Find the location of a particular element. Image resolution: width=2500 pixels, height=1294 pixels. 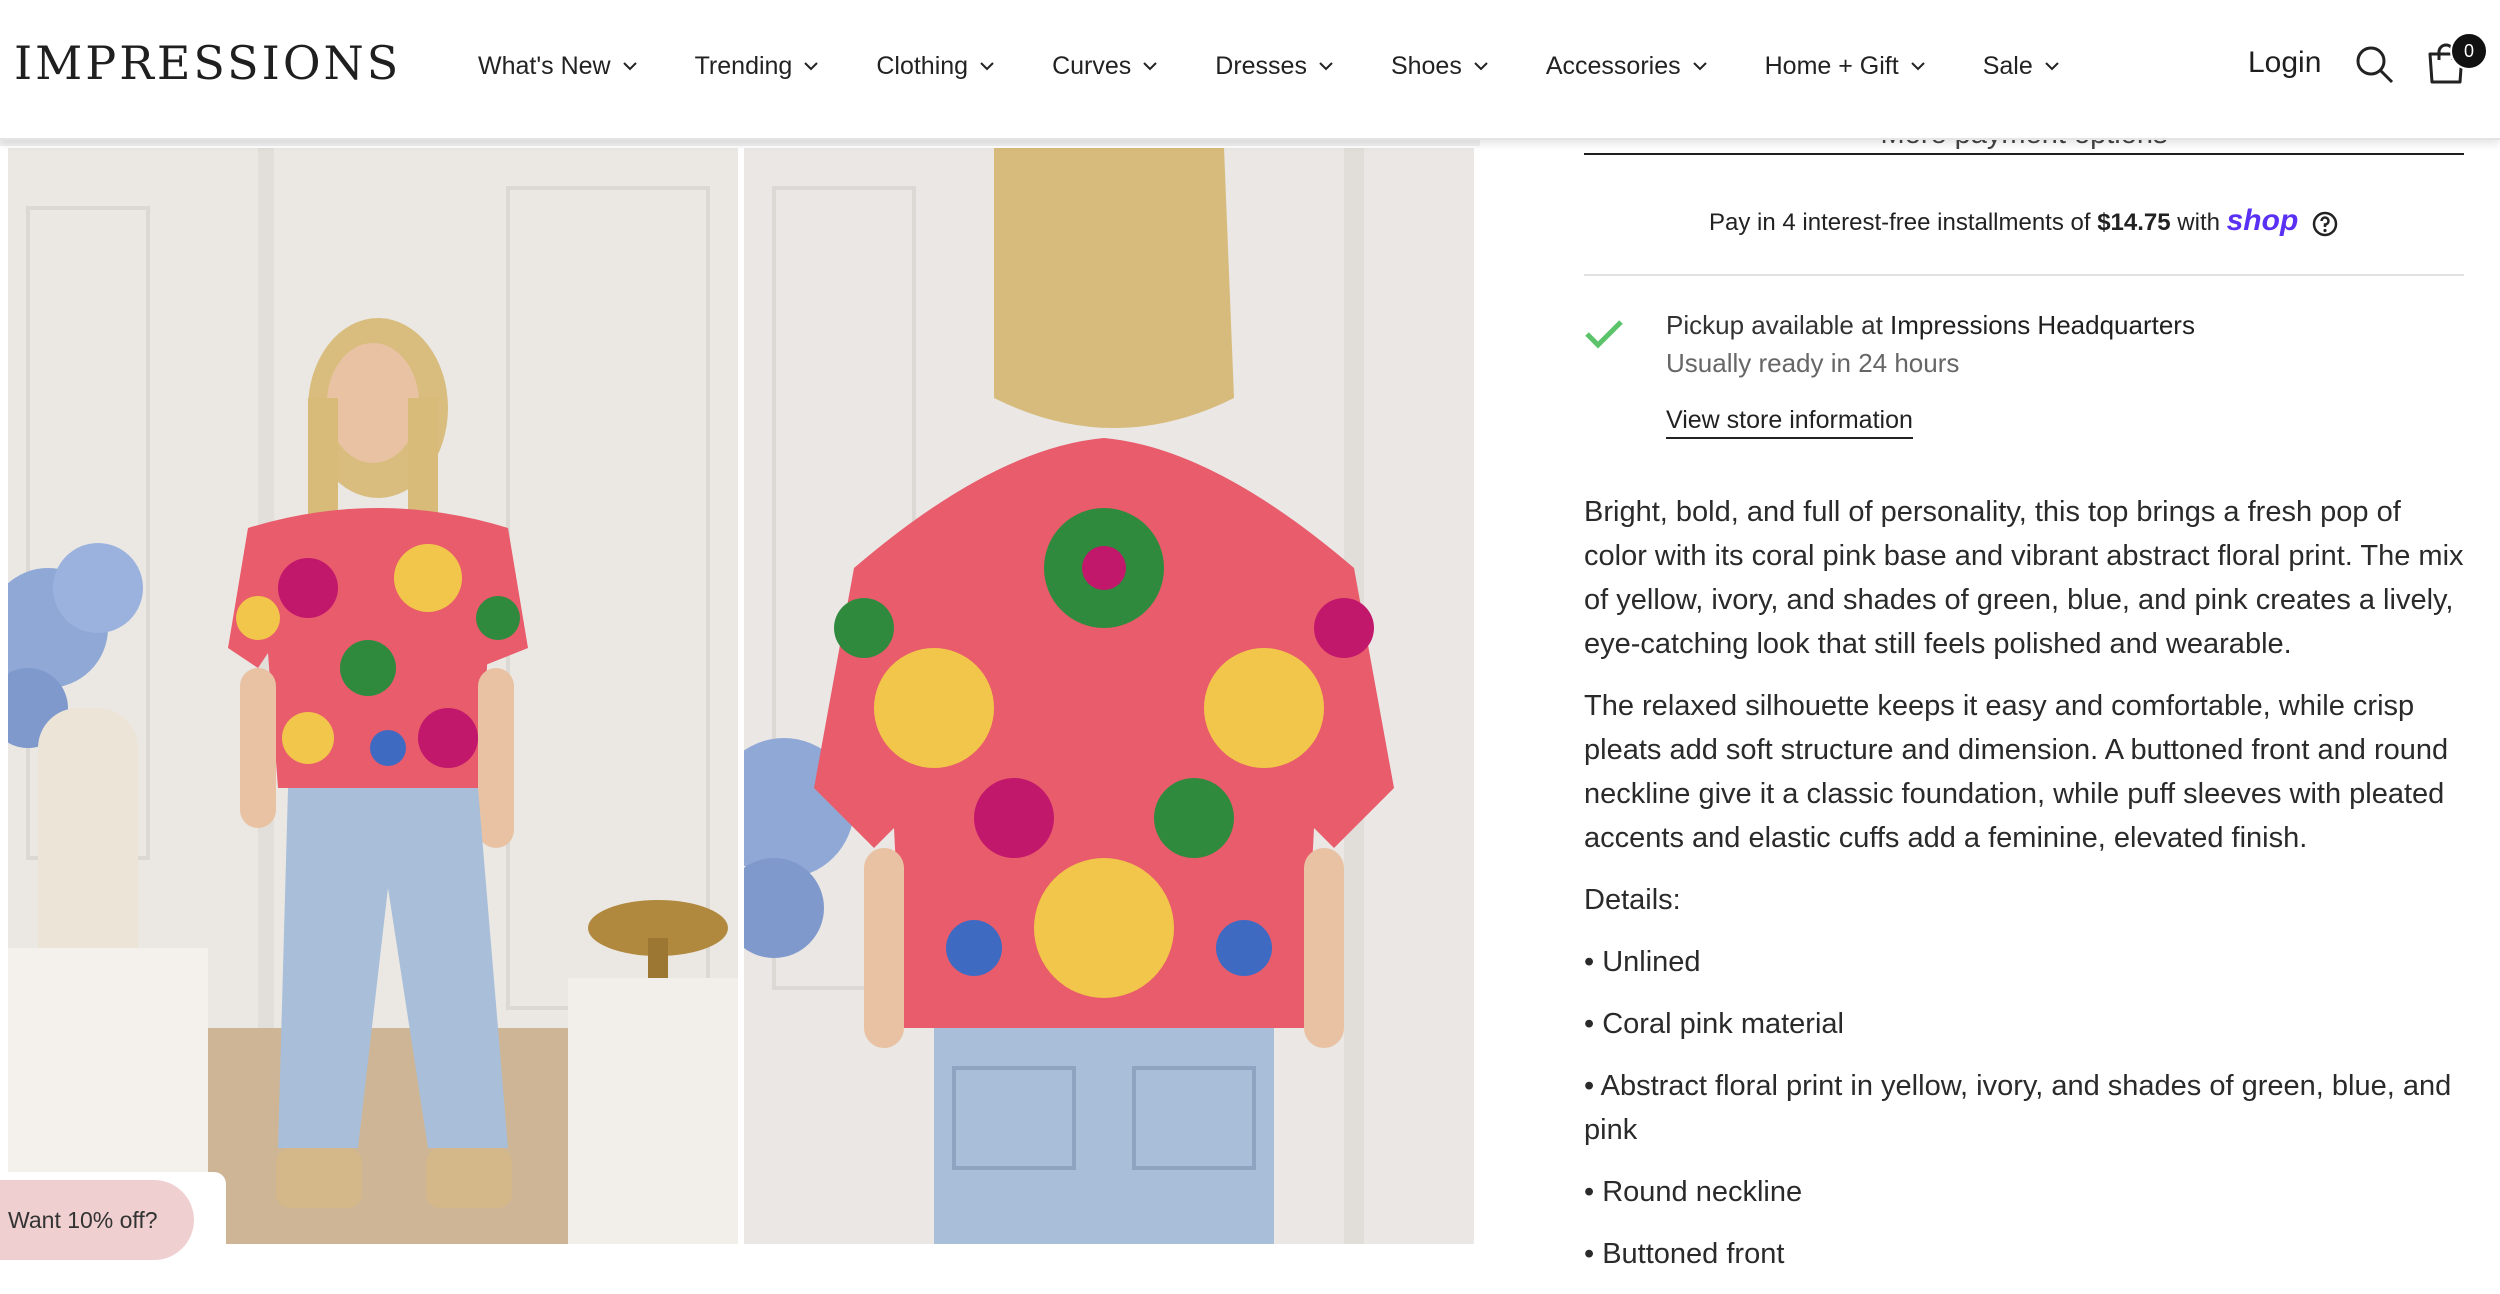

nav-item-label: Clothing is located at coordinates (922, 65).